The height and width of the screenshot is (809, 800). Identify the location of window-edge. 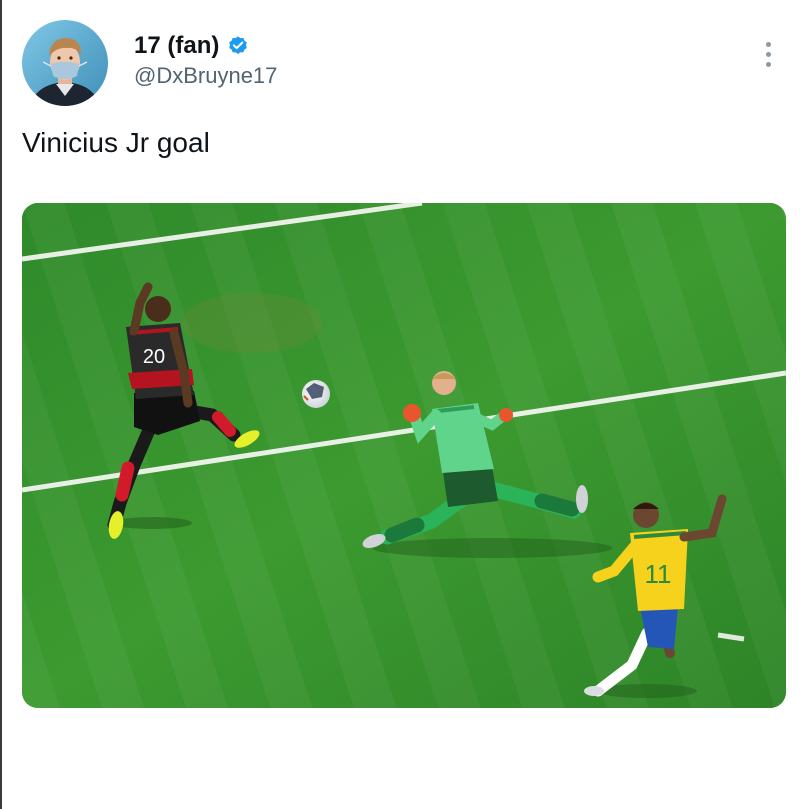
(1, 404).